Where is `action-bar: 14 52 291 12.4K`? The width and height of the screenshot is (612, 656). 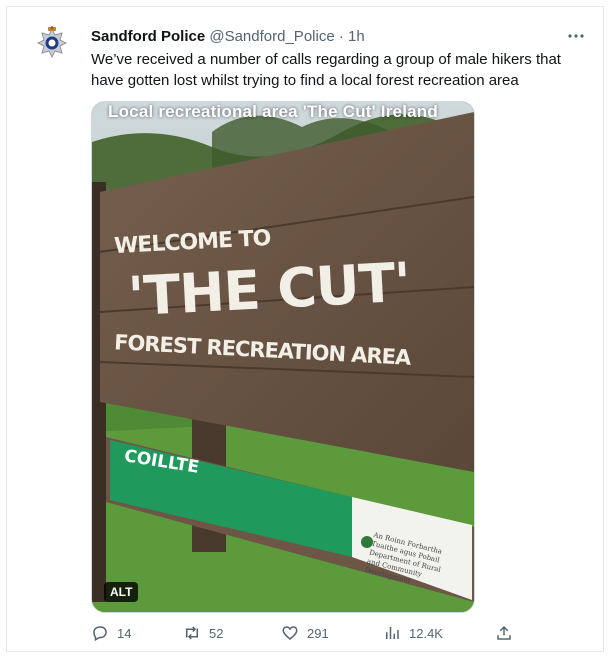
action-bar: 14 52 291 12.4K is located at coordinates (301, 633).